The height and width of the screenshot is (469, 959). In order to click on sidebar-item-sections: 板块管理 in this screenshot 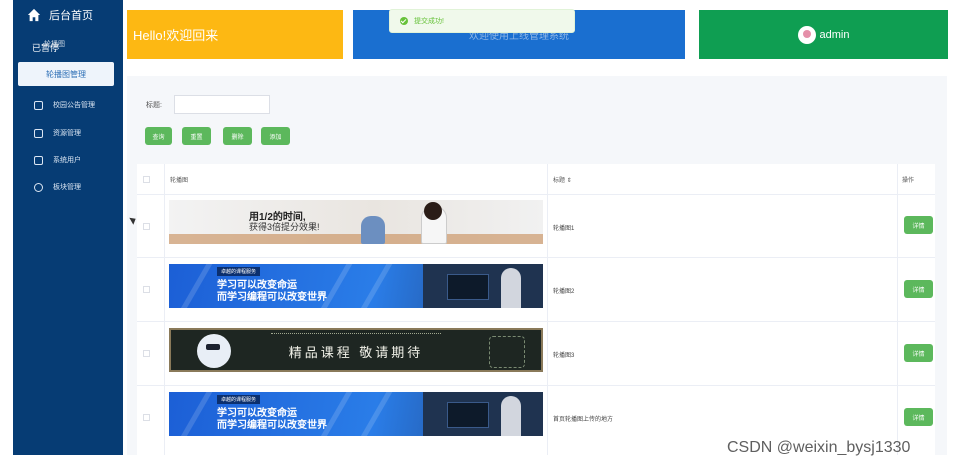, I will do `click(57, 187)`.